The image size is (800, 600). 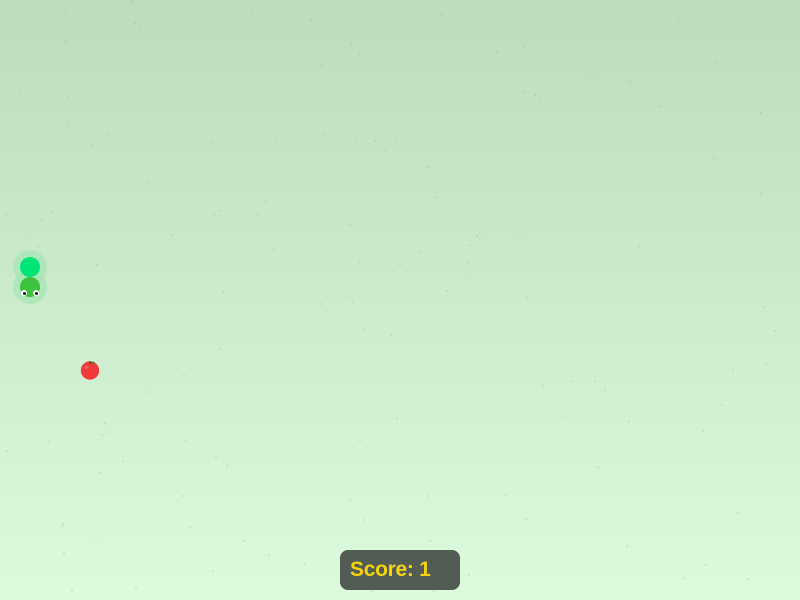 I want to click on apple-icon, so click(x=90, y=370).